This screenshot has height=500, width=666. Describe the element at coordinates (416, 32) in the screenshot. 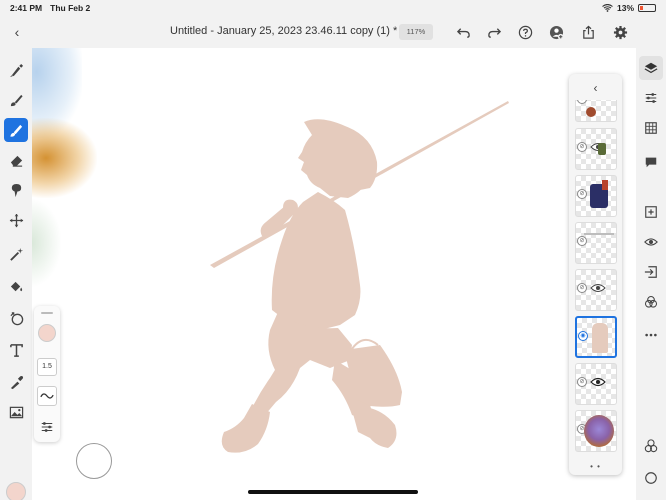

I see `zoom-level: 117%` at that location.